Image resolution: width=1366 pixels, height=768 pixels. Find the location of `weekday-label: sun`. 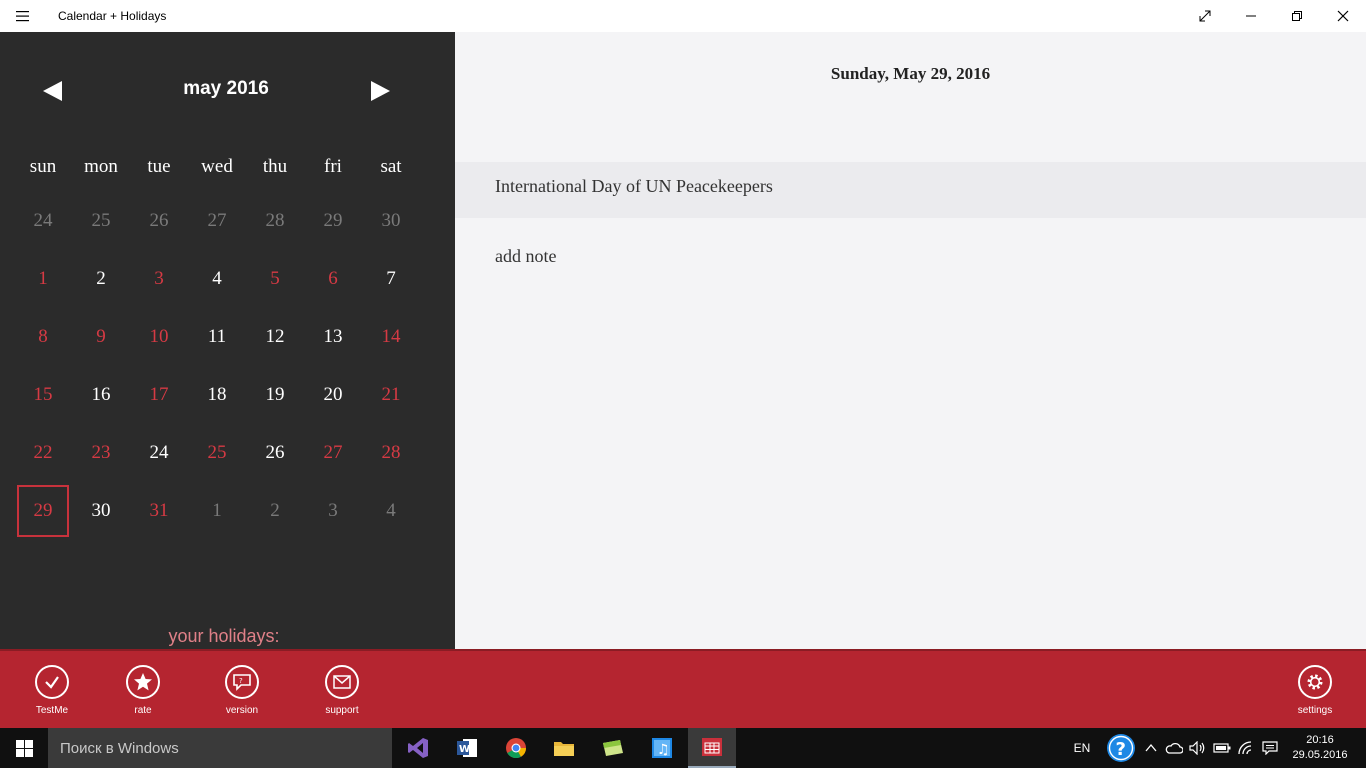

weekday-label: sun is located at coordinates (43, 166).